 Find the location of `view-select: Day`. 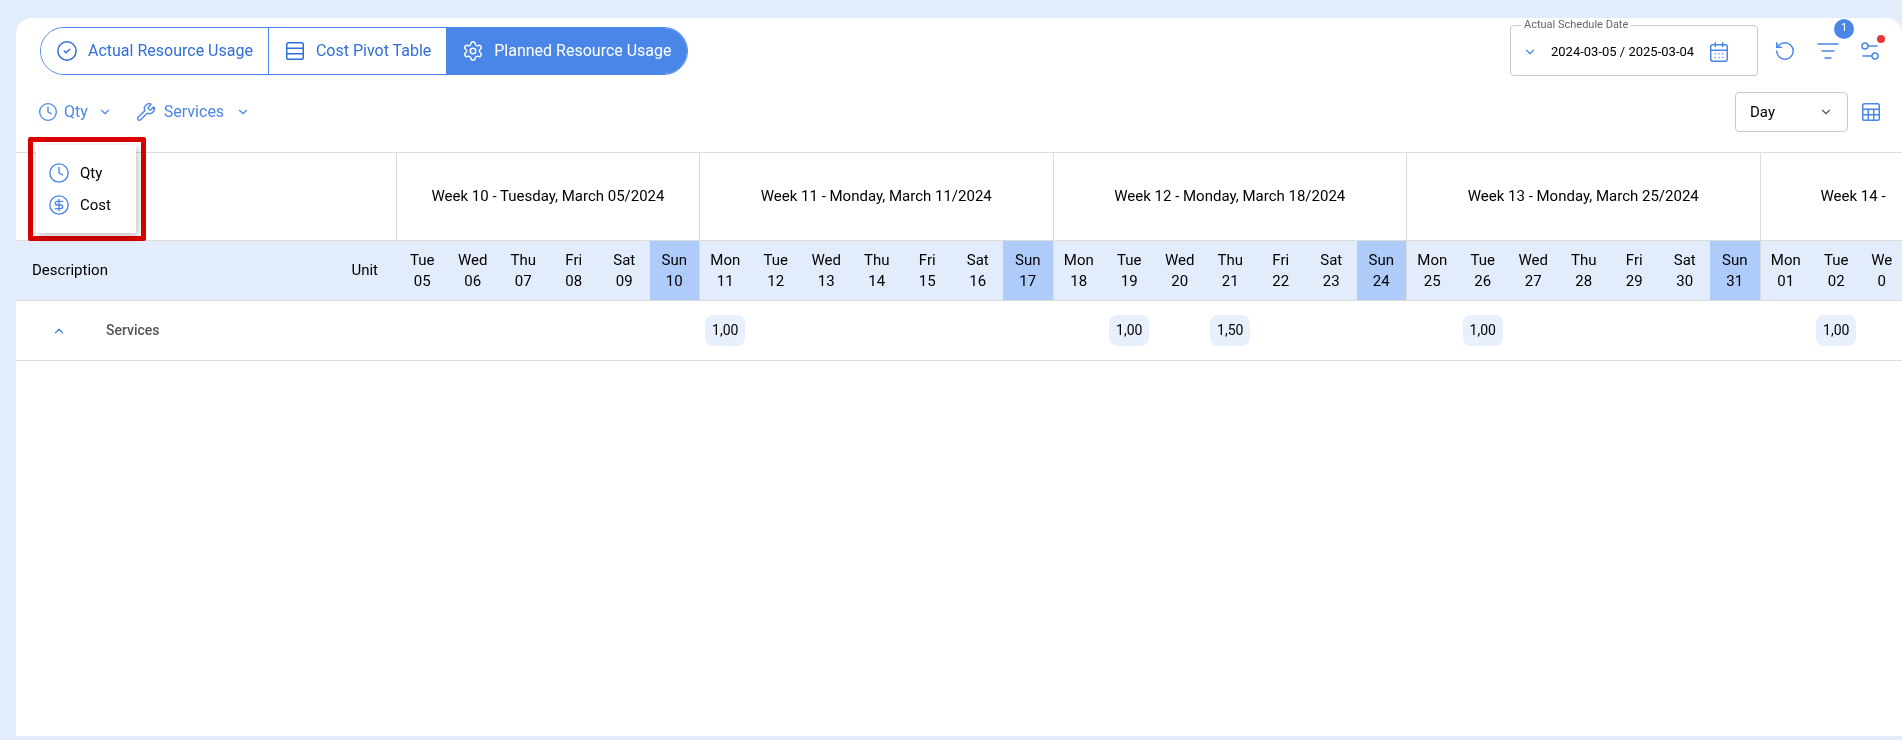

view-select: Day is located at coordinates (1791, 112).